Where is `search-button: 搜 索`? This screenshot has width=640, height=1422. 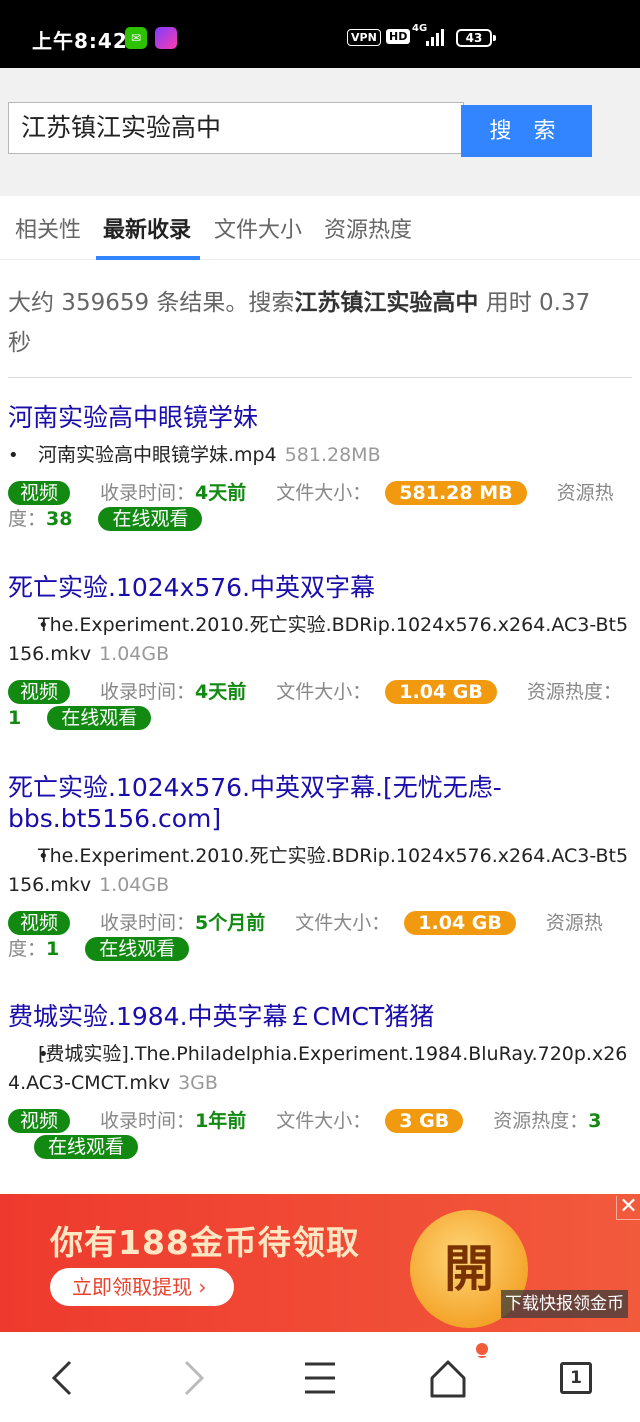 search-button: 搜 索 is located at coordinates (526, 131).